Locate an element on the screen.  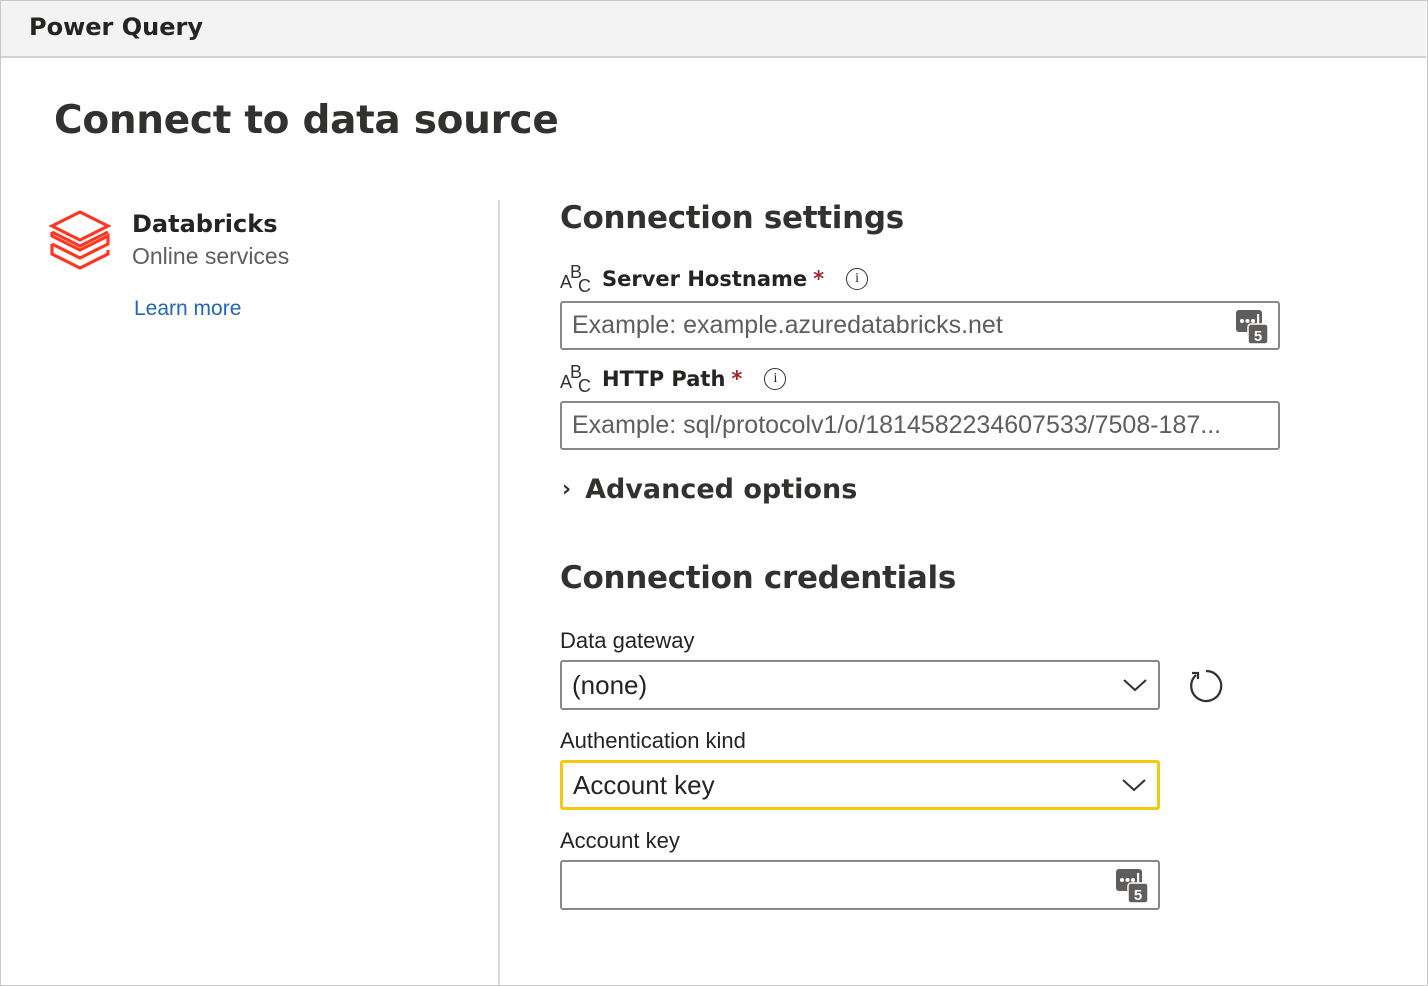
server-hostname-placeholder: Example: example.azuredatabricks.net is located at coordinates (787, 325).